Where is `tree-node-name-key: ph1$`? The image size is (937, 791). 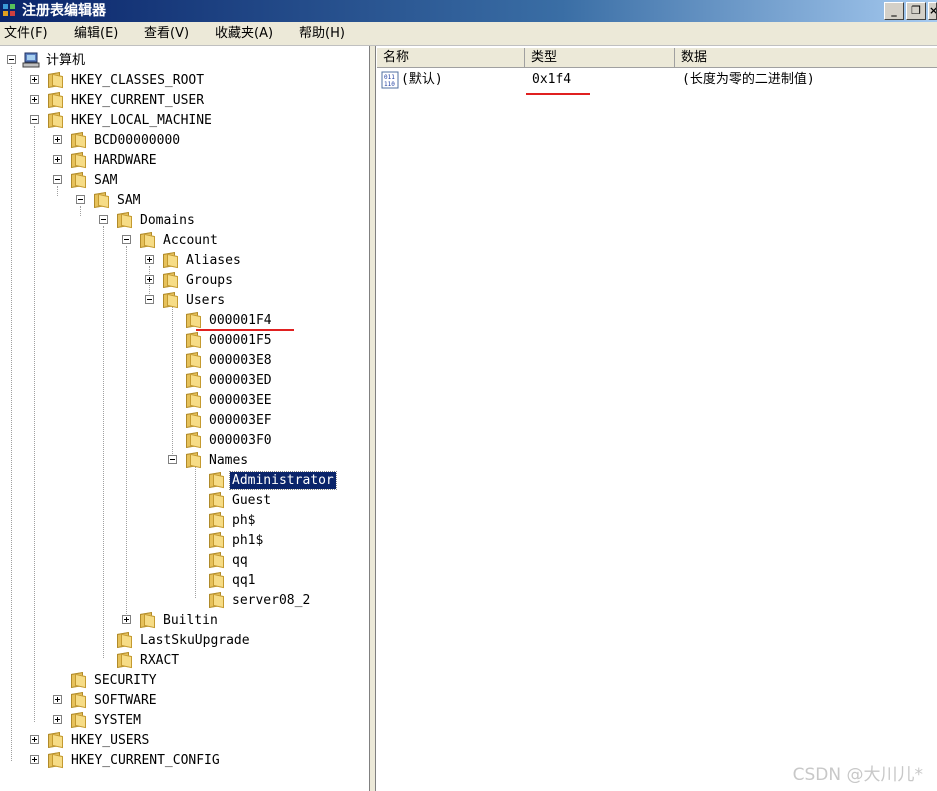
tree-node-name-key: ph1$ is located at coordinates (180, 540).